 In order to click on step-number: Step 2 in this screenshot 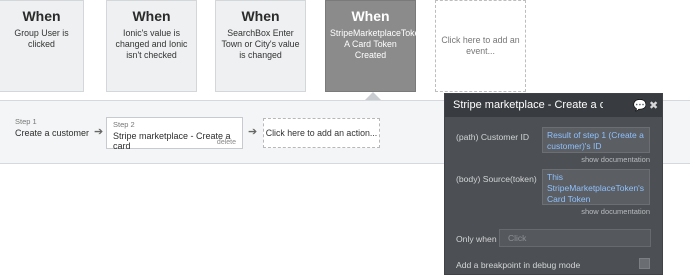, I will do `click(124, 124)`.